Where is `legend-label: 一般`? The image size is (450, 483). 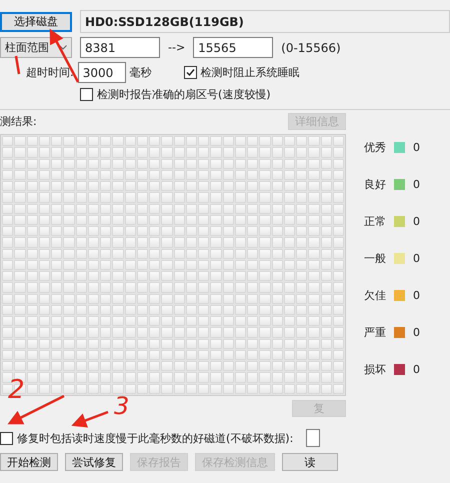 legend-label: 一般 is located at coordinates (375, 258).